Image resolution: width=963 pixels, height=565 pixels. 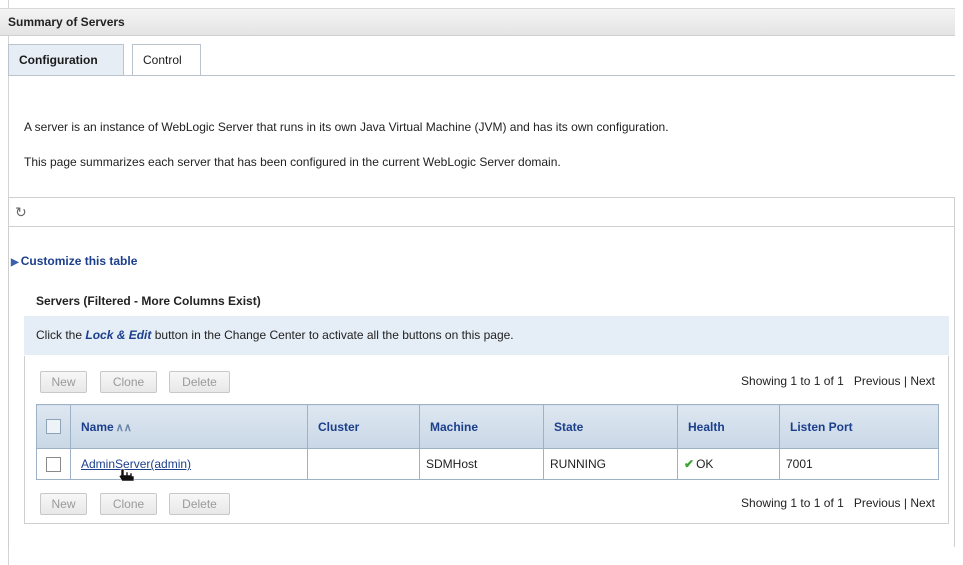 I want to click on row-checkbox, so click(x=53, y=464).